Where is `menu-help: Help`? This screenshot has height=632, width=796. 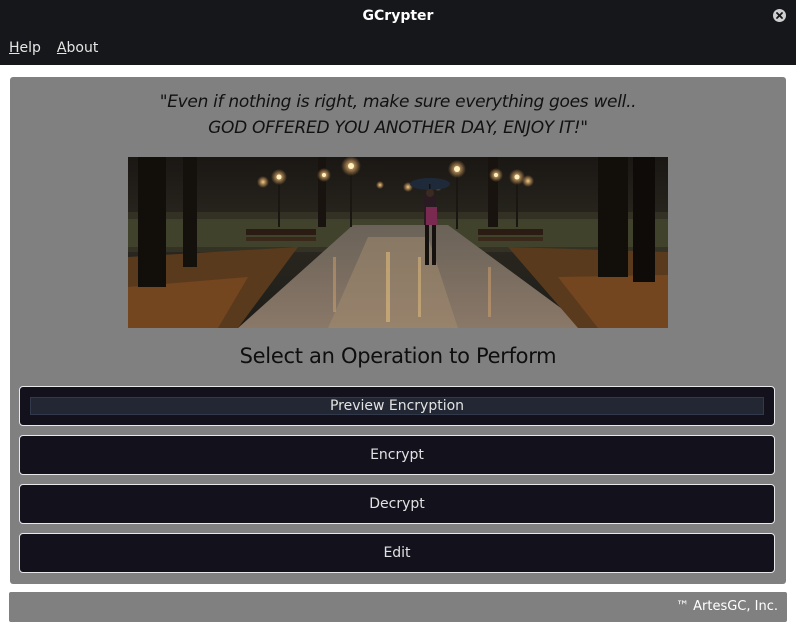
menu-help: Help is located at coordinates (25, 48).